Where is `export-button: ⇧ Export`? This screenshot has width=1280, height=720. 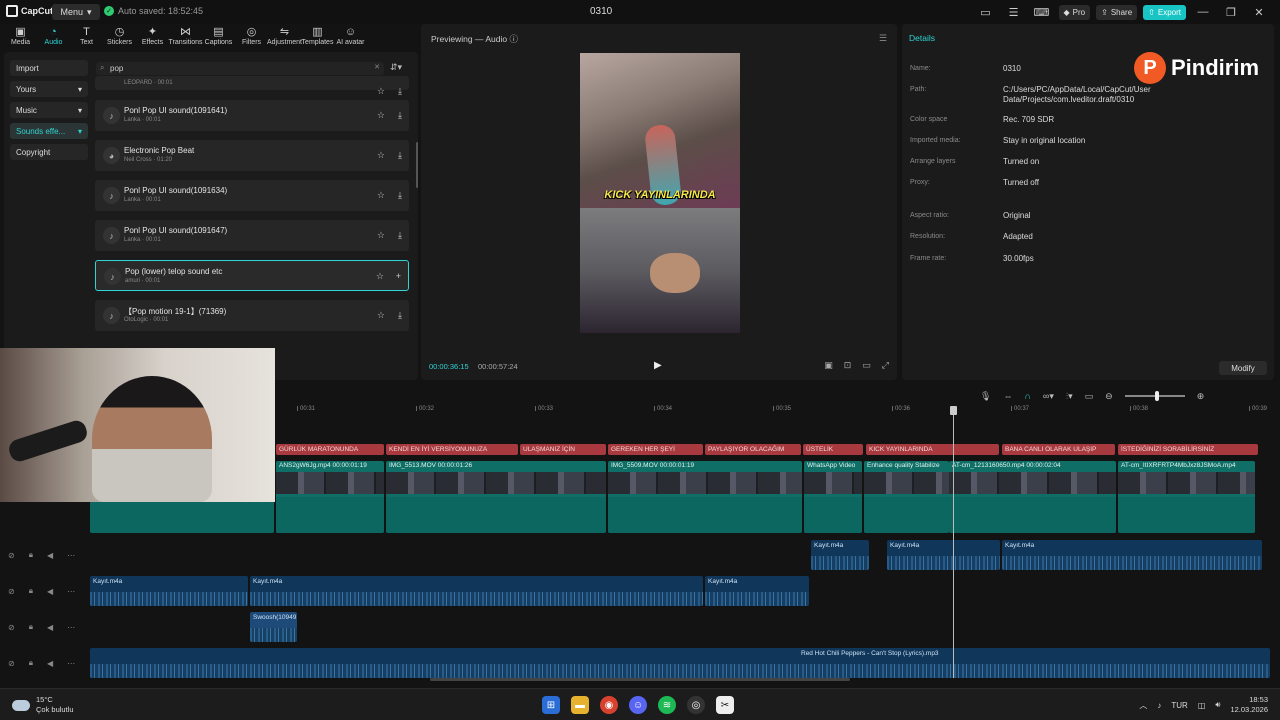
export-button: ⇧ Export is located at coordinates (1164, 12).